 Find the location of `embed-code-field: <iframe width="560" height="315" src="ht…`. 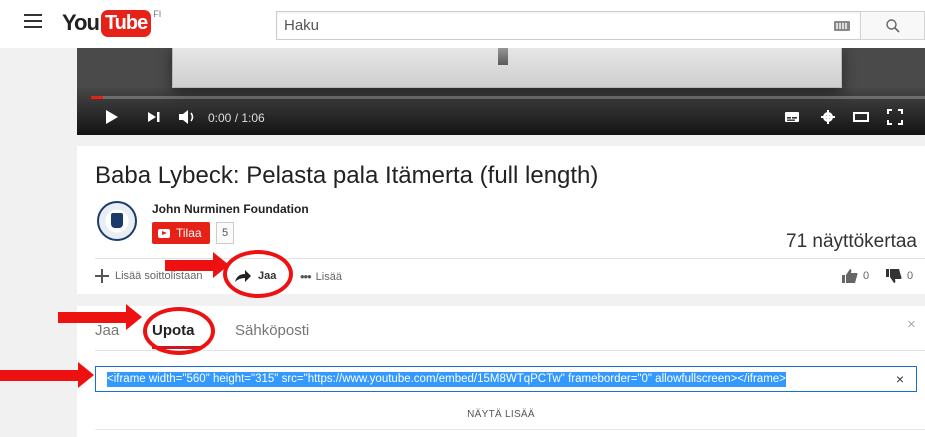

embed-code-field: <iframe width="560" height="315" src="ht… is located at coordinates (506, 379).